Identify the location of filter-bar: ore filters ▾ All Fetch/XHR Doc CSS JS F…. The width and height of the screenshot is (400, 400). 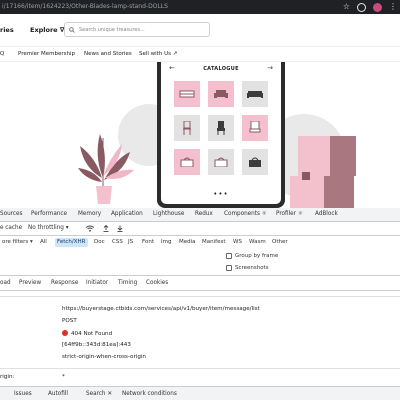
(200, 246).